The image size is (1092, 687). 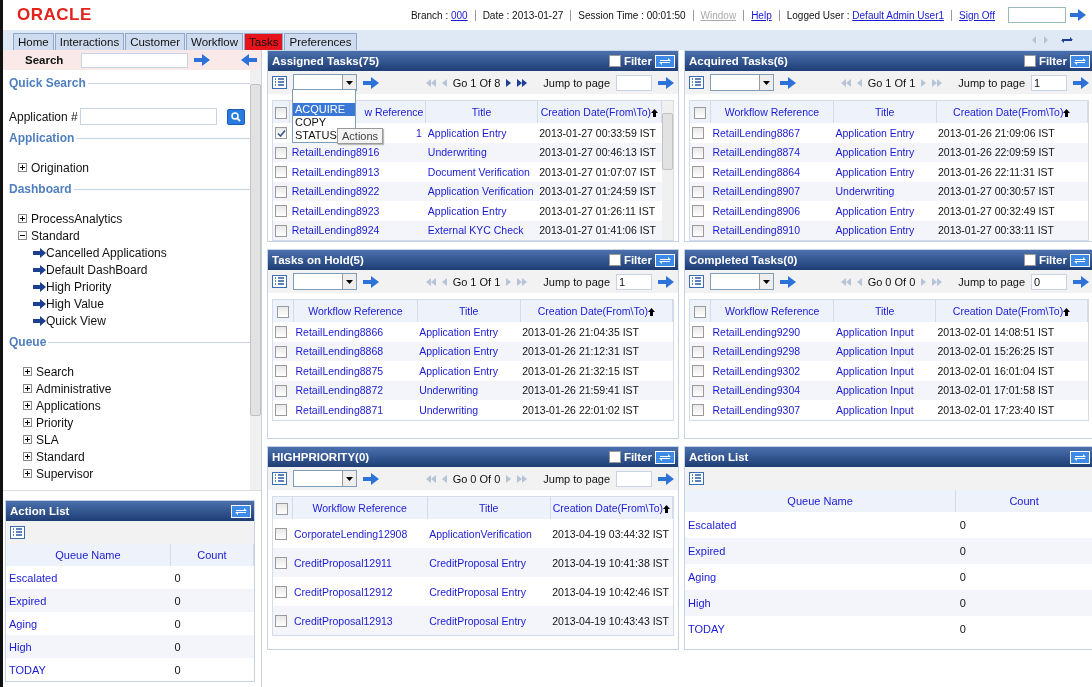 I want to click on dashboard-link: High Priority, so click(x=129, y=286).